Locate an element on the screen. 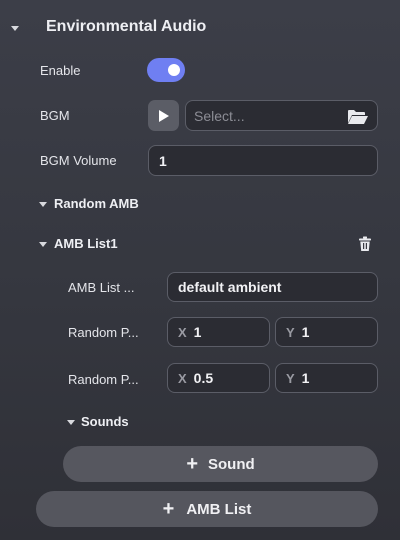 The image size is (400, 540). add-sound-label: Sound is located at coordinates (231, 464).